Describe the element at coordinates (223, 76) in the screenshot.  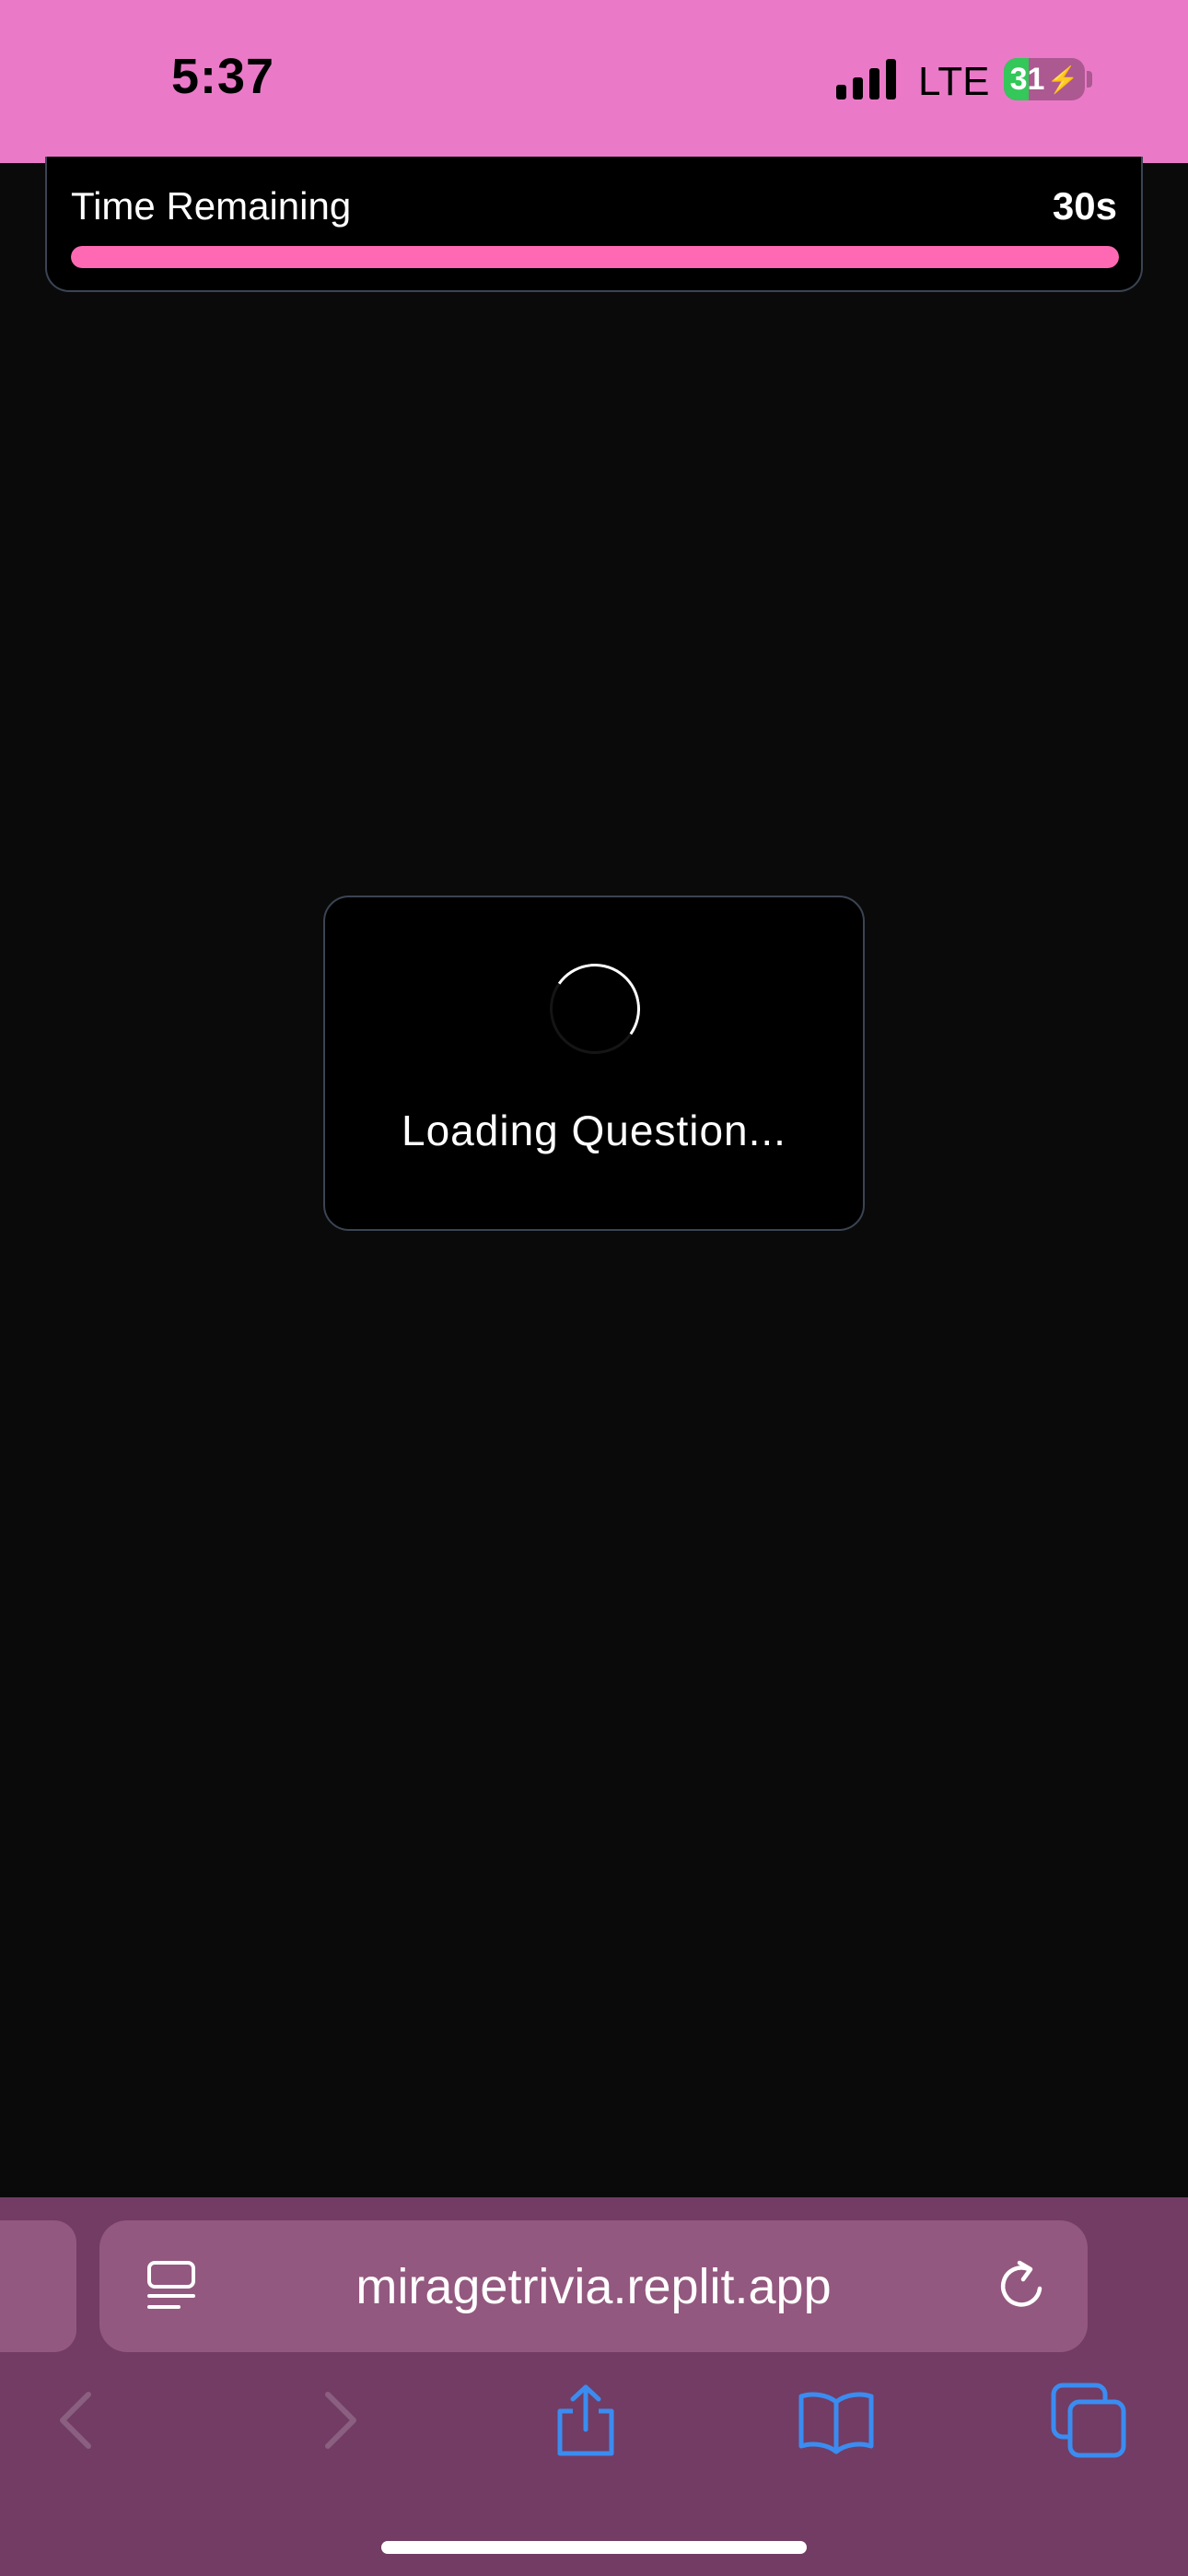
I see `status-time: 5:37` at that location.